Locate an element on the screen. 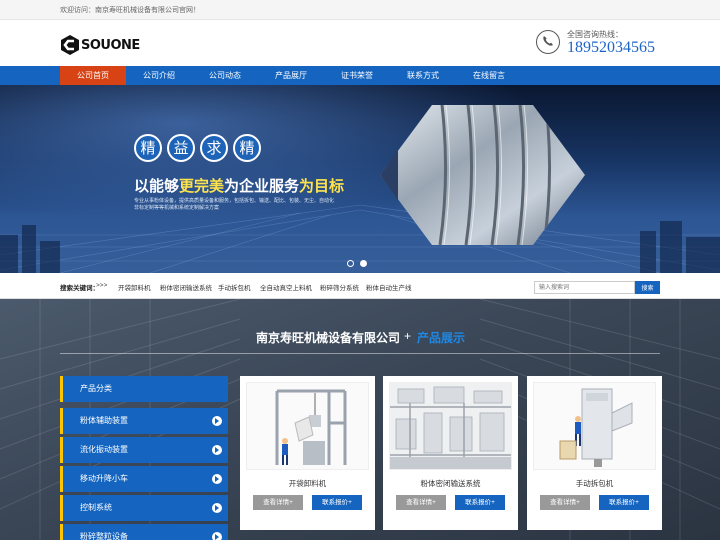 Image resolution: width=720 pixels, height=540 pixels. search-button: 搜索 is located at coordinates (647, 287).